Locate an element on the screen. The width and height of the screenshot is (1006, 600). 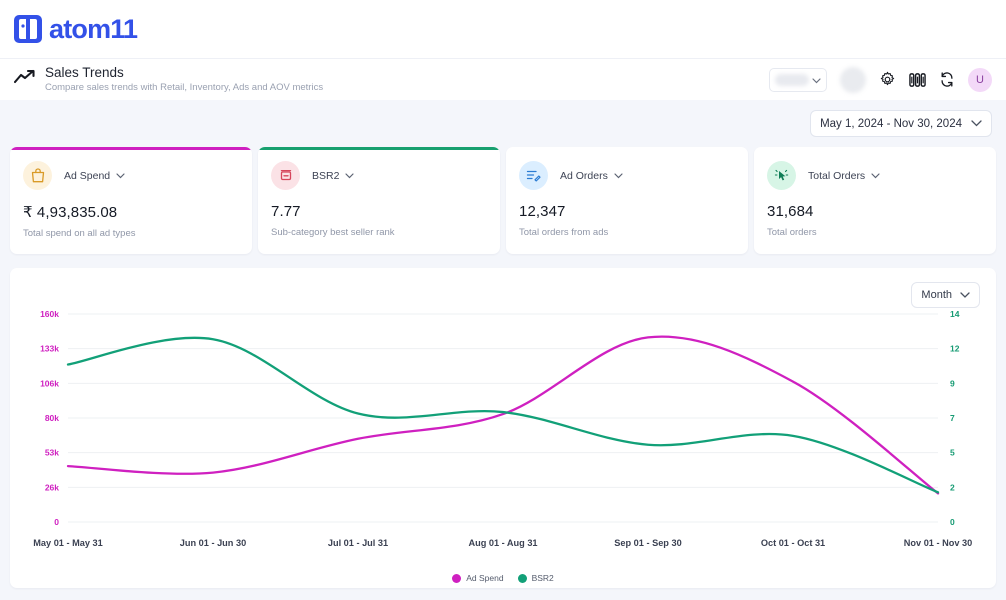
note-edit-icon is located at coordinates (533, 175).